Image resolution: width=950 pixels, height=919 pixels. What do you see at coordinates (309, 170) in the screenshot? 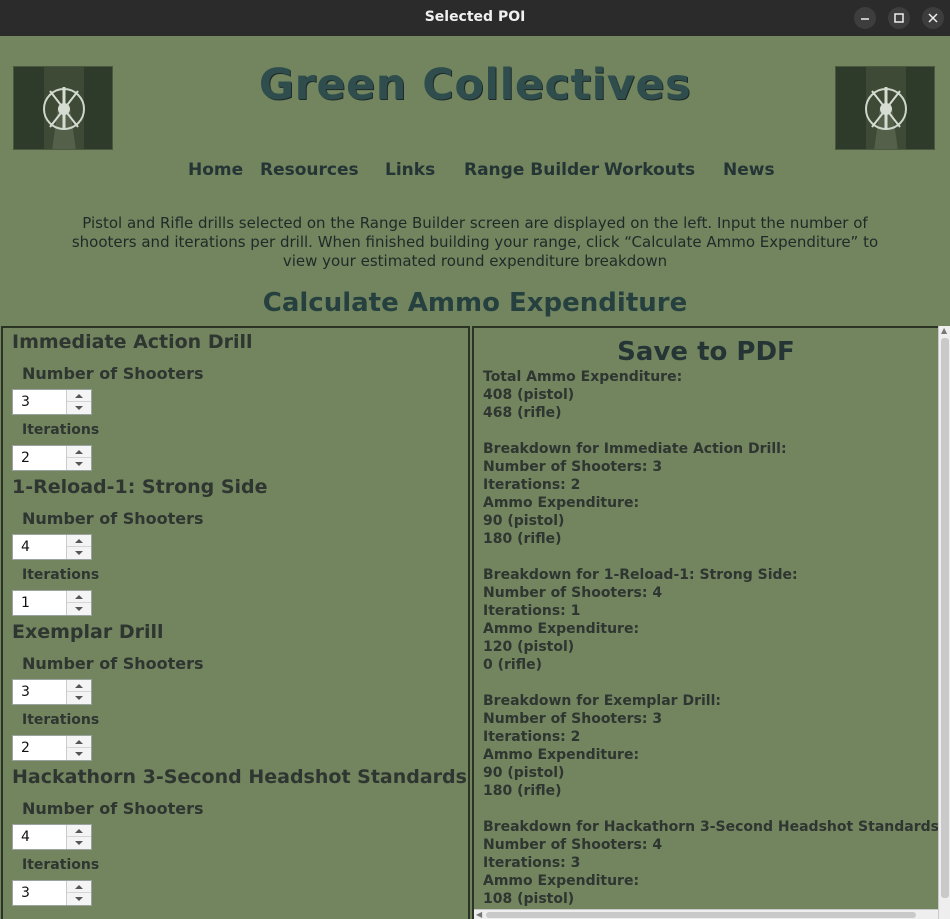
I see `nav-resources: Resources` at bounding box center [309, 170].